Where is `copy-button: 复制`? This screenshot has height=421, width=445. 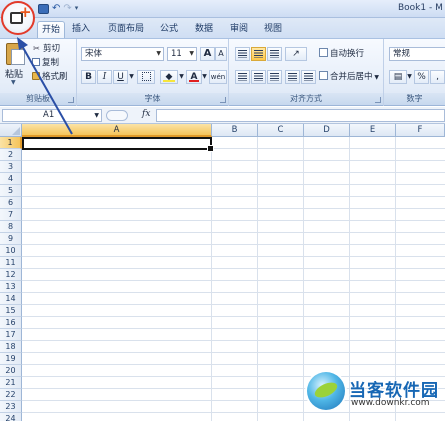
copy-button: 复制 is located at coordinates (45, 62).